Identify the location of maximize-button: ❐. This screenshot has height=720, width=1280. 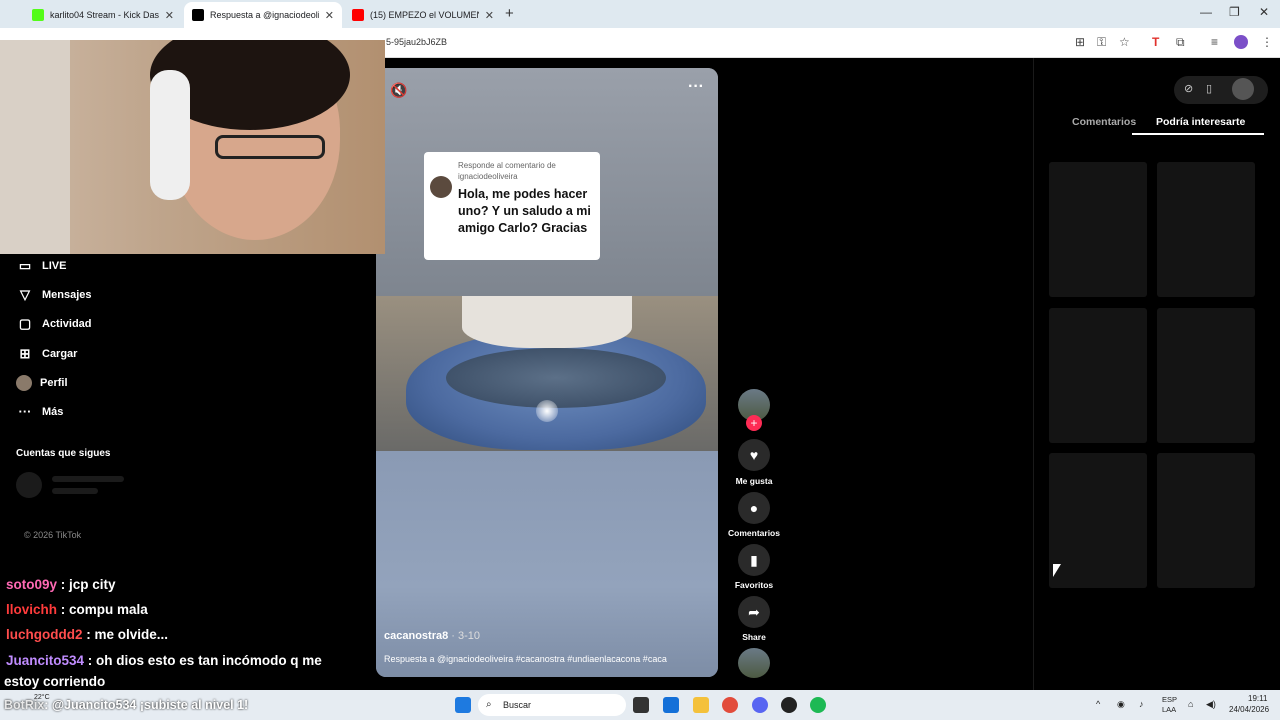
(1234, 12).